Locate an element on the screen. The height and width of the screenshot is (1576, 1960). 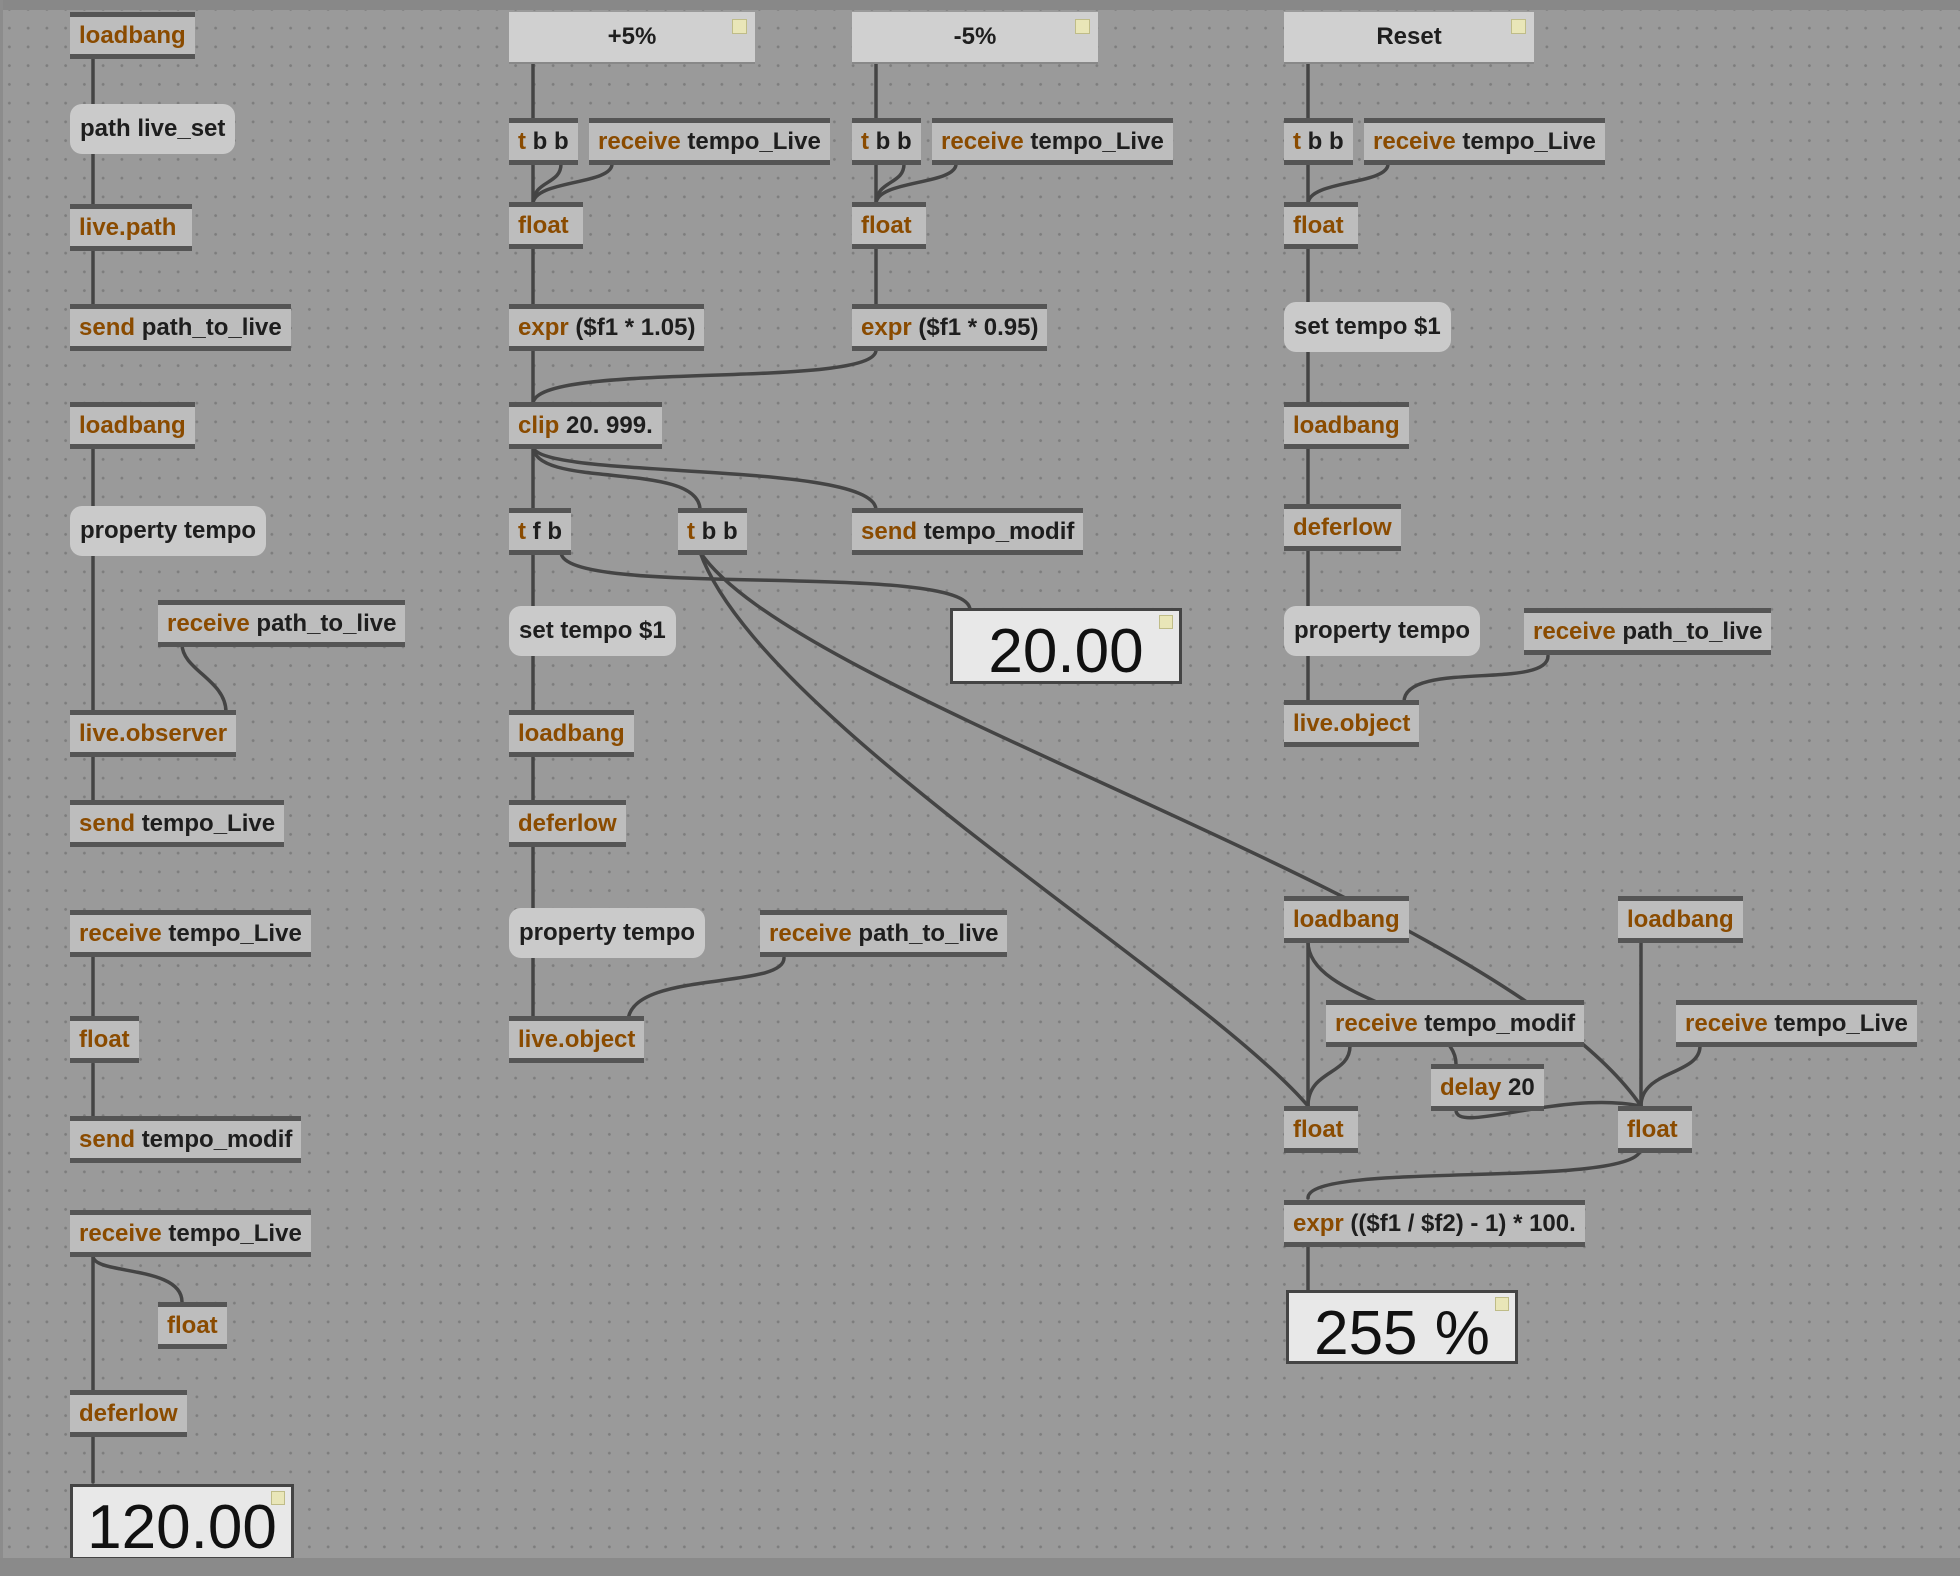
message-text: property tempo is located at coordinates (1382, 630).